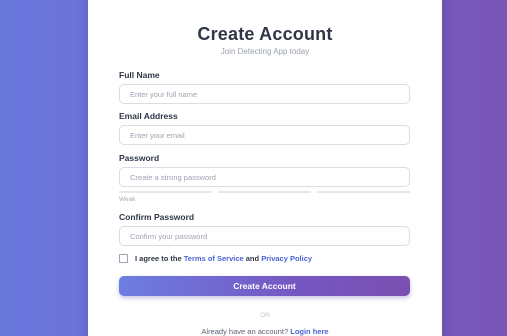 This screenshot has width=507, height=336. What do you see at coordinates (264, 135) in the screenshot?
I see `email-input` at bounding box center [264, 135].